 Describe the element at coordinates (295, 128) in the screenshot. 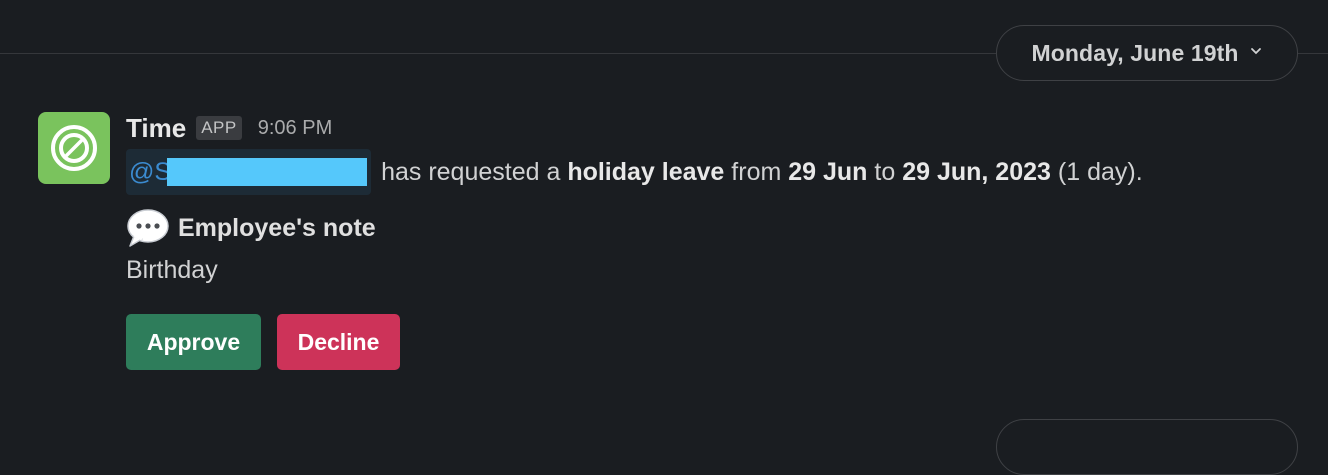

I see `timestamp: 9:06 PM` at that location.